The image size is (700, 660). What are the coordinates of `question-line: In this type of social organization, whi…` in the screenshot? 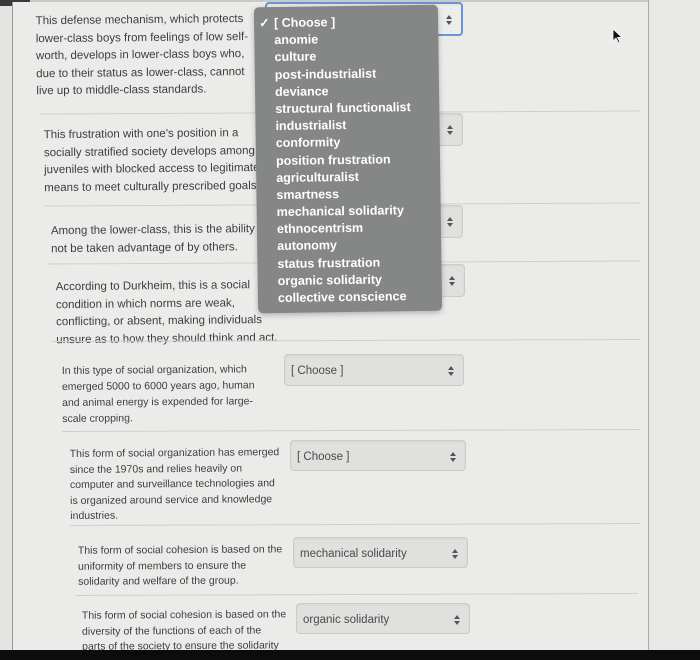 It's located at (154, 370).